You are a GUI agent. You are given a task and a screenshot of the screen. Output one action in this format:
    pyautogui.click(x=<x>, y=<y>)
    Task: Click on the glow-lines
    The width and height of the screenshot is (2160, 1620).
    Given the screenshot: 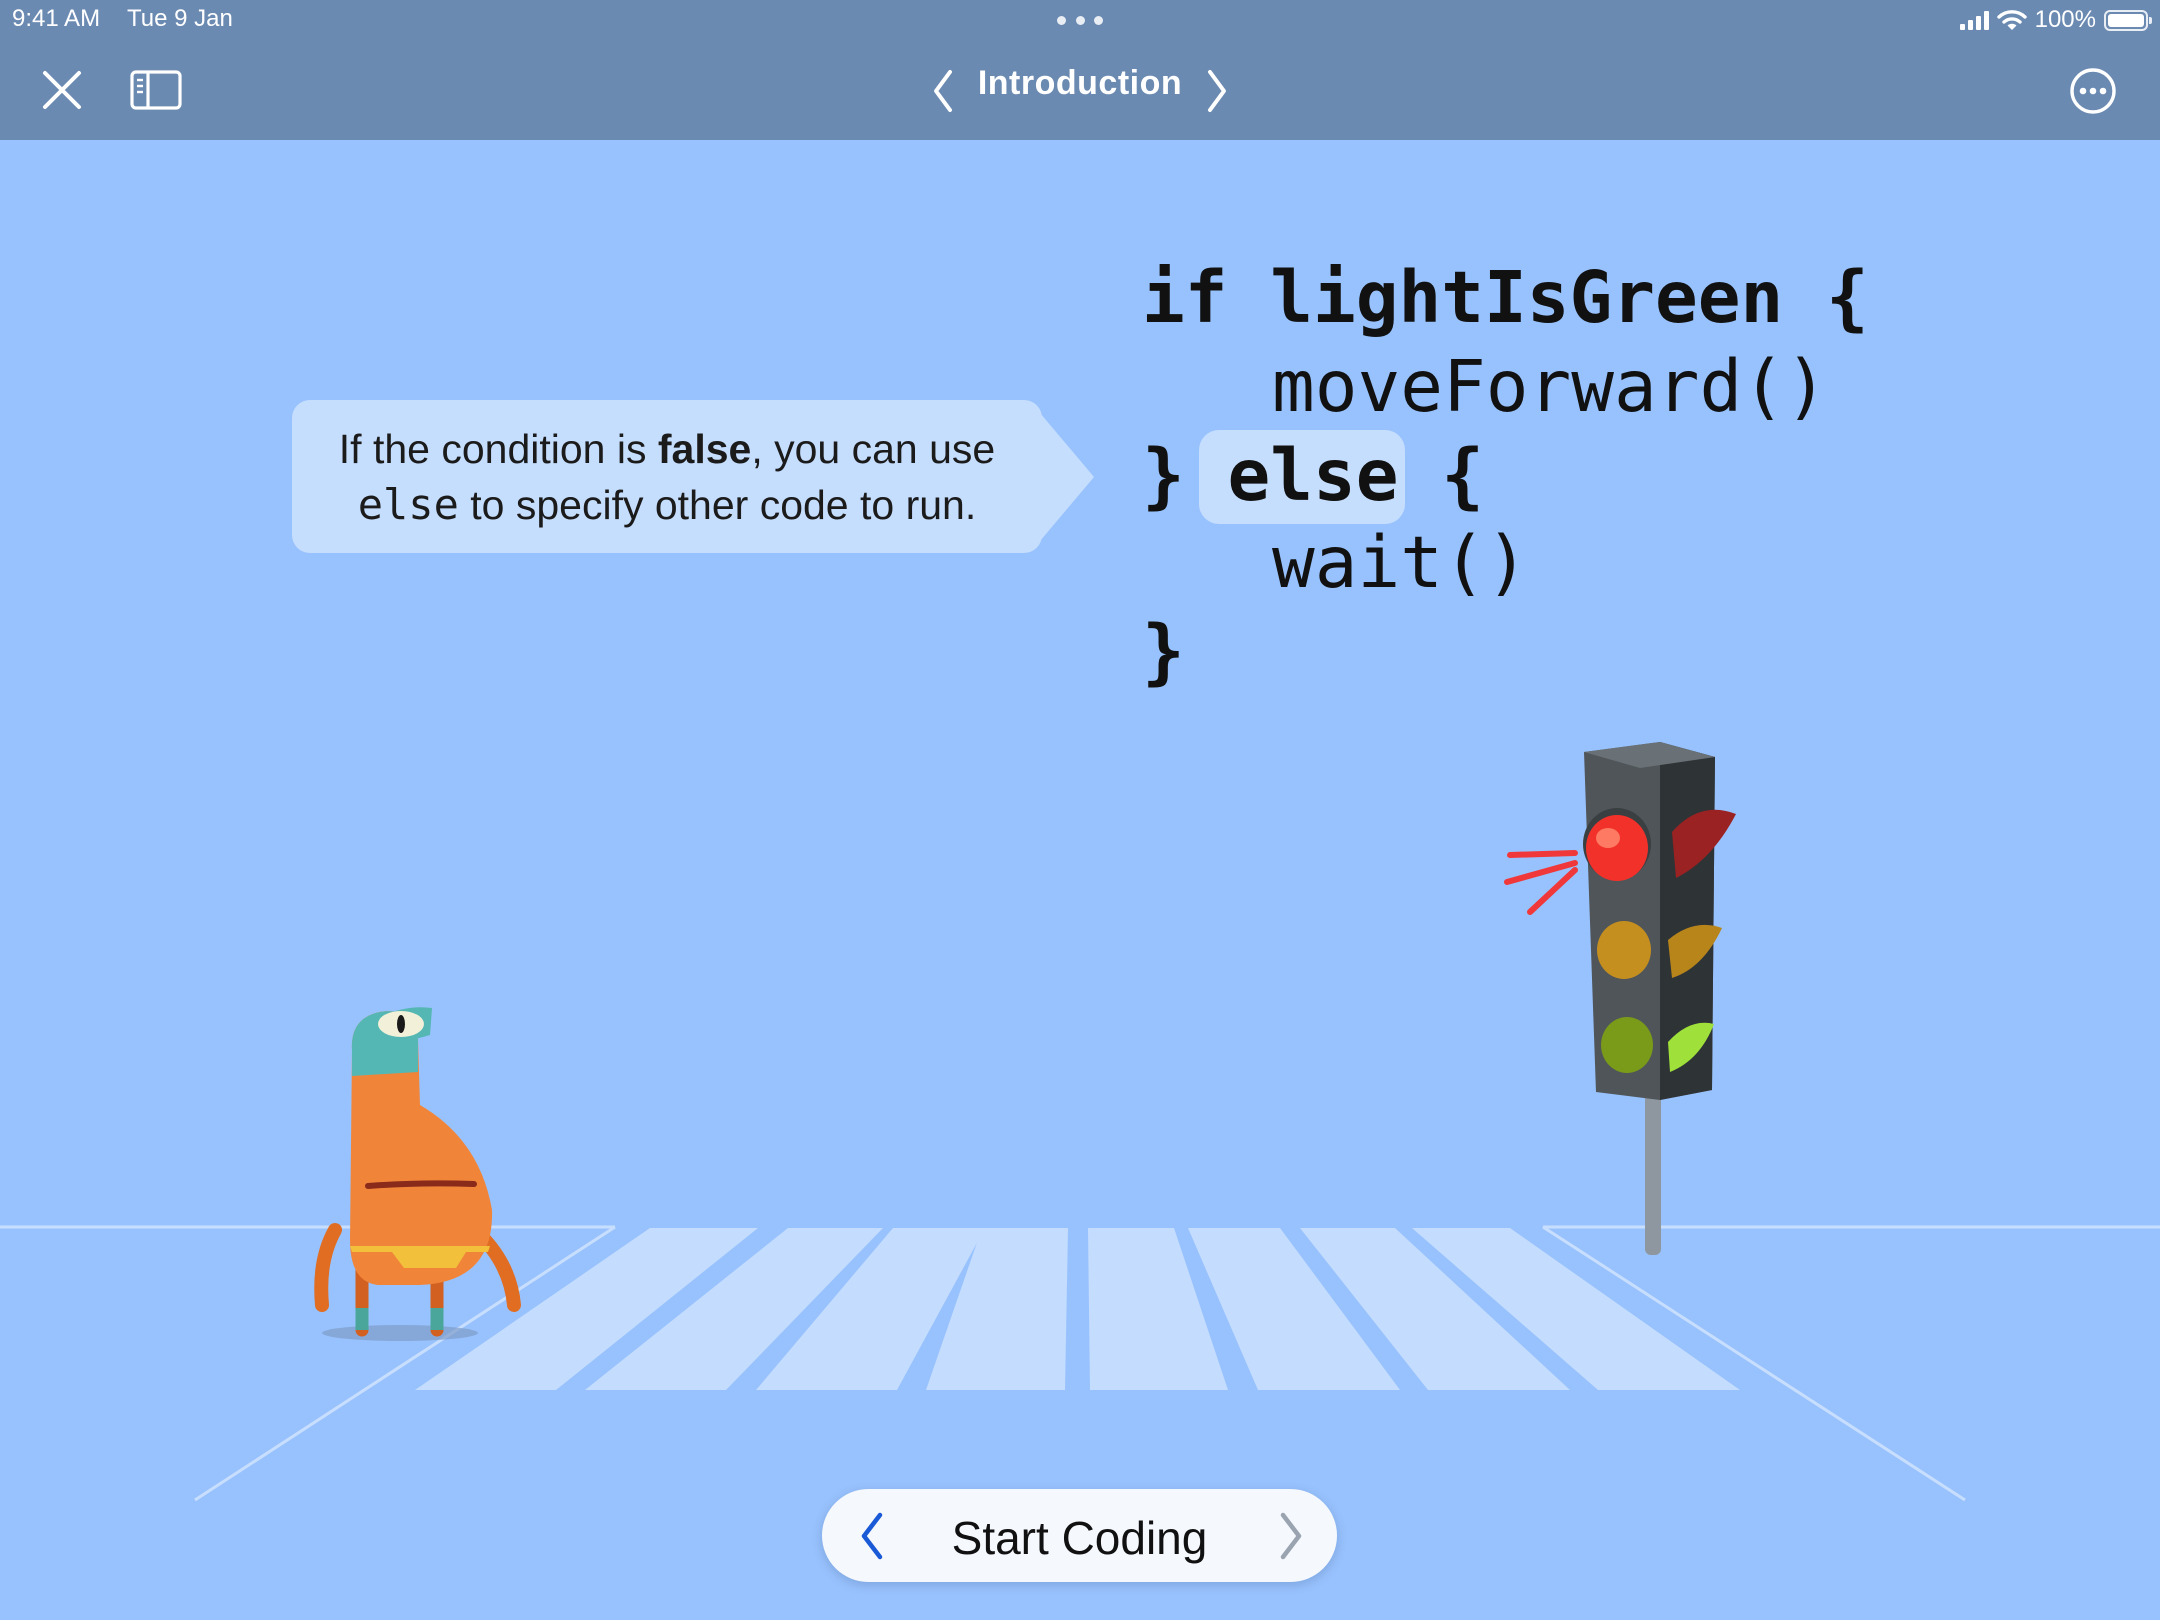 What is the action you would take?
    pyautogui.click(x=1541, y=882)
    